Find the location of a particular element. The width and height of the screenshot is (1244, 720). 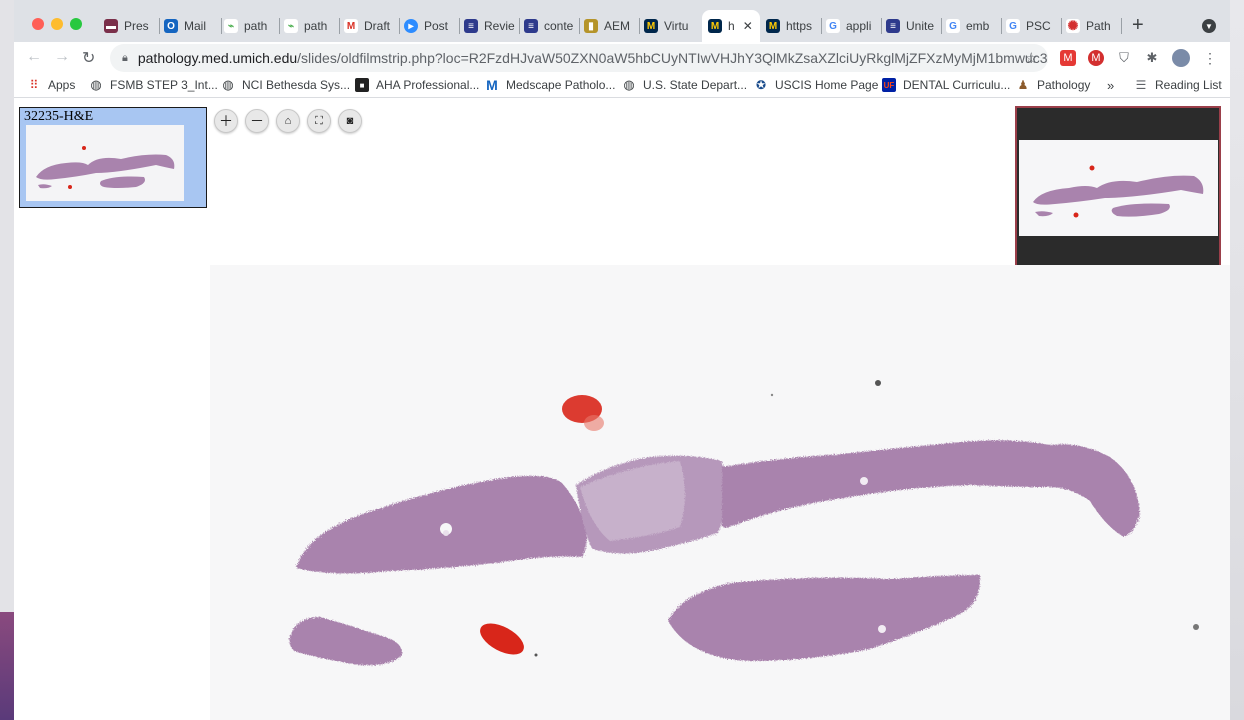

menu-kebab-icon: ⋮ is located at coordinates (1210, 58).